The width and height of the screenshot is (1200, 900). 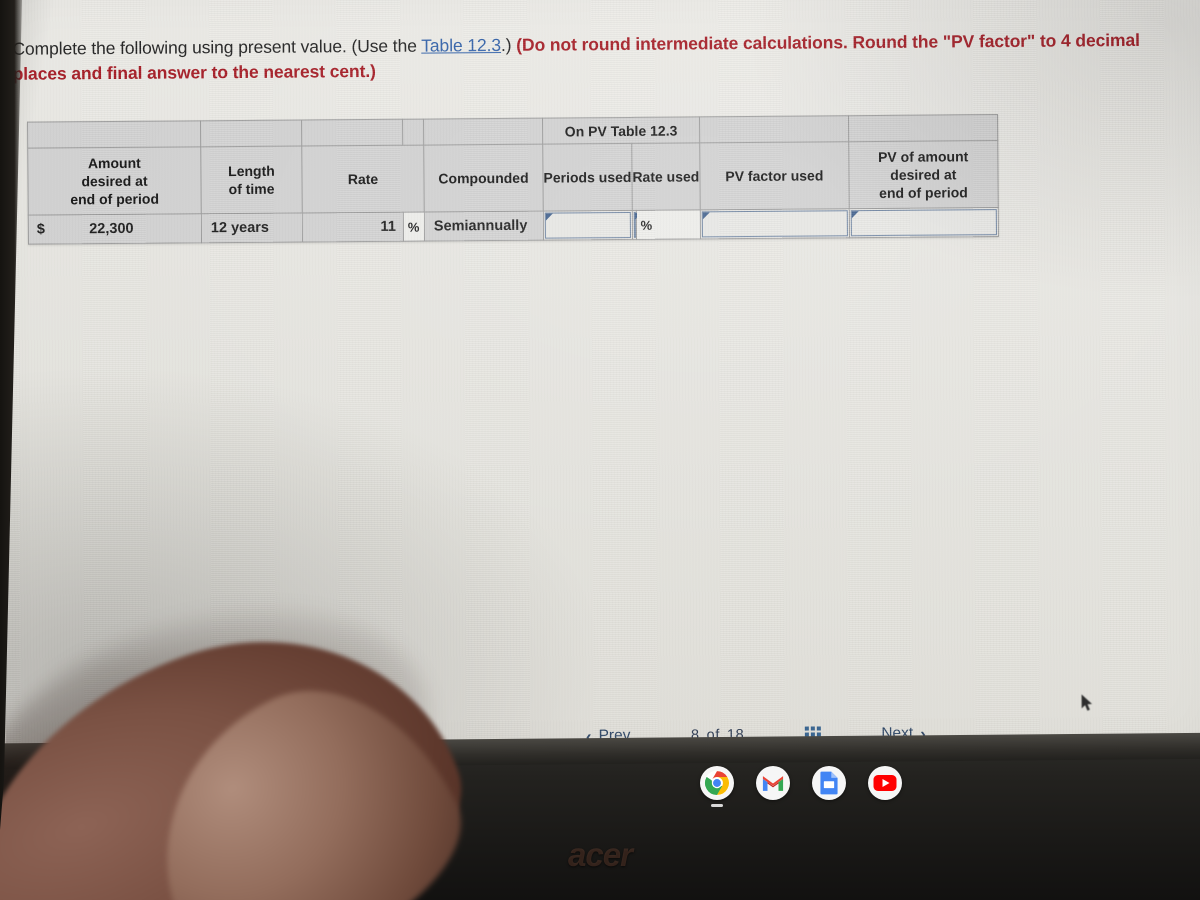 What do you see at coordinates (923, 192) in the screenshot?
I see `header-pv-amount-line-3: end of period` at bounding box center [923, 192].